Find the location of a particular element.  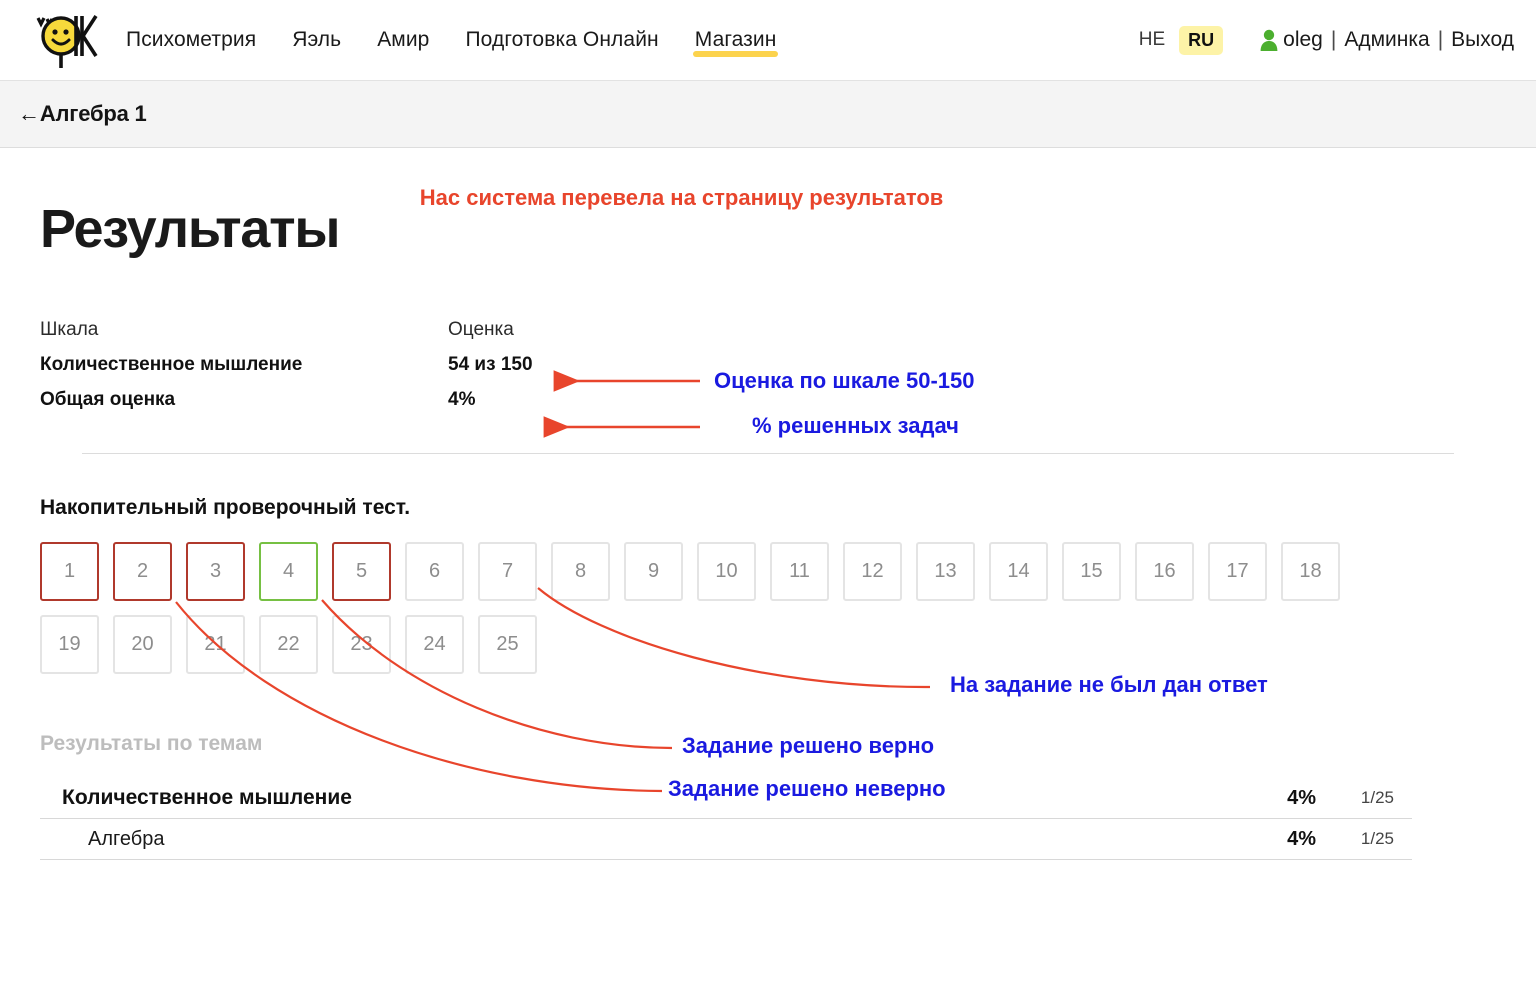

question-box-15: 15 is located at coordinates (1091, 571).